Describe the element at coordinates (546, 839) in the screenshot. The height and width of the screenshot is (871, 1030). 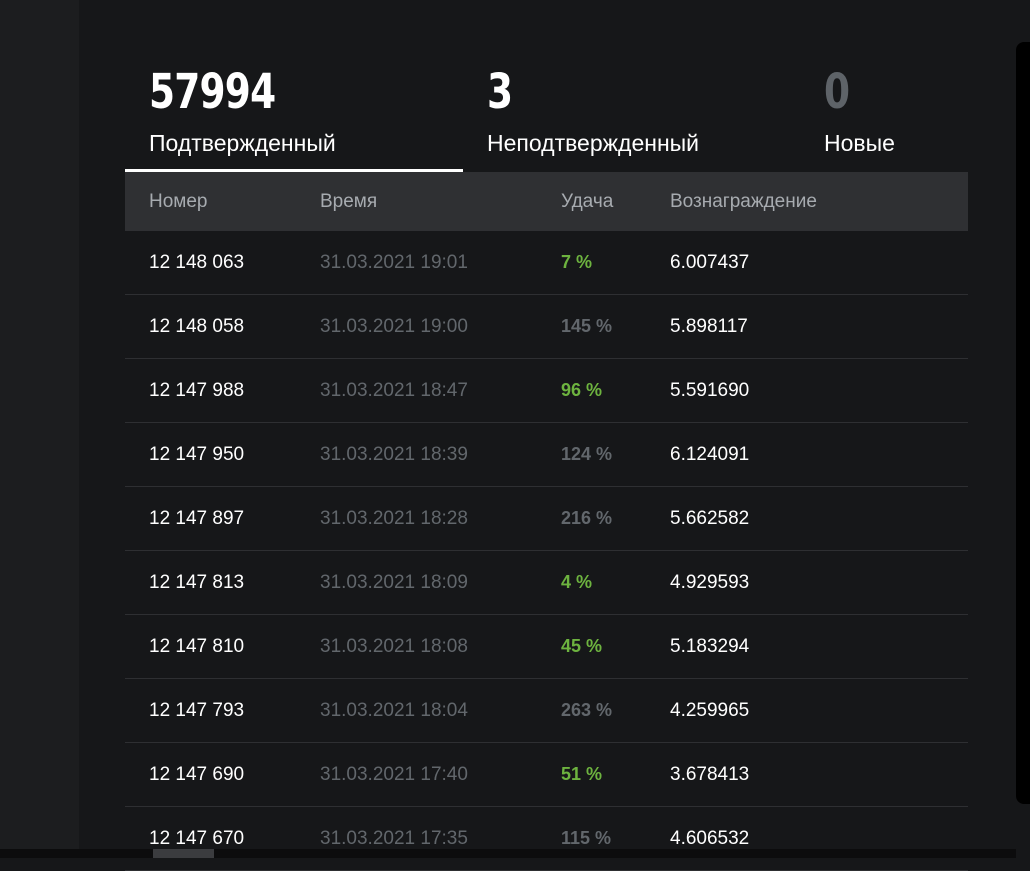
I see `table-row: 12 147 670 31.03.2021 17:35 115 % 4.606532` at that location.